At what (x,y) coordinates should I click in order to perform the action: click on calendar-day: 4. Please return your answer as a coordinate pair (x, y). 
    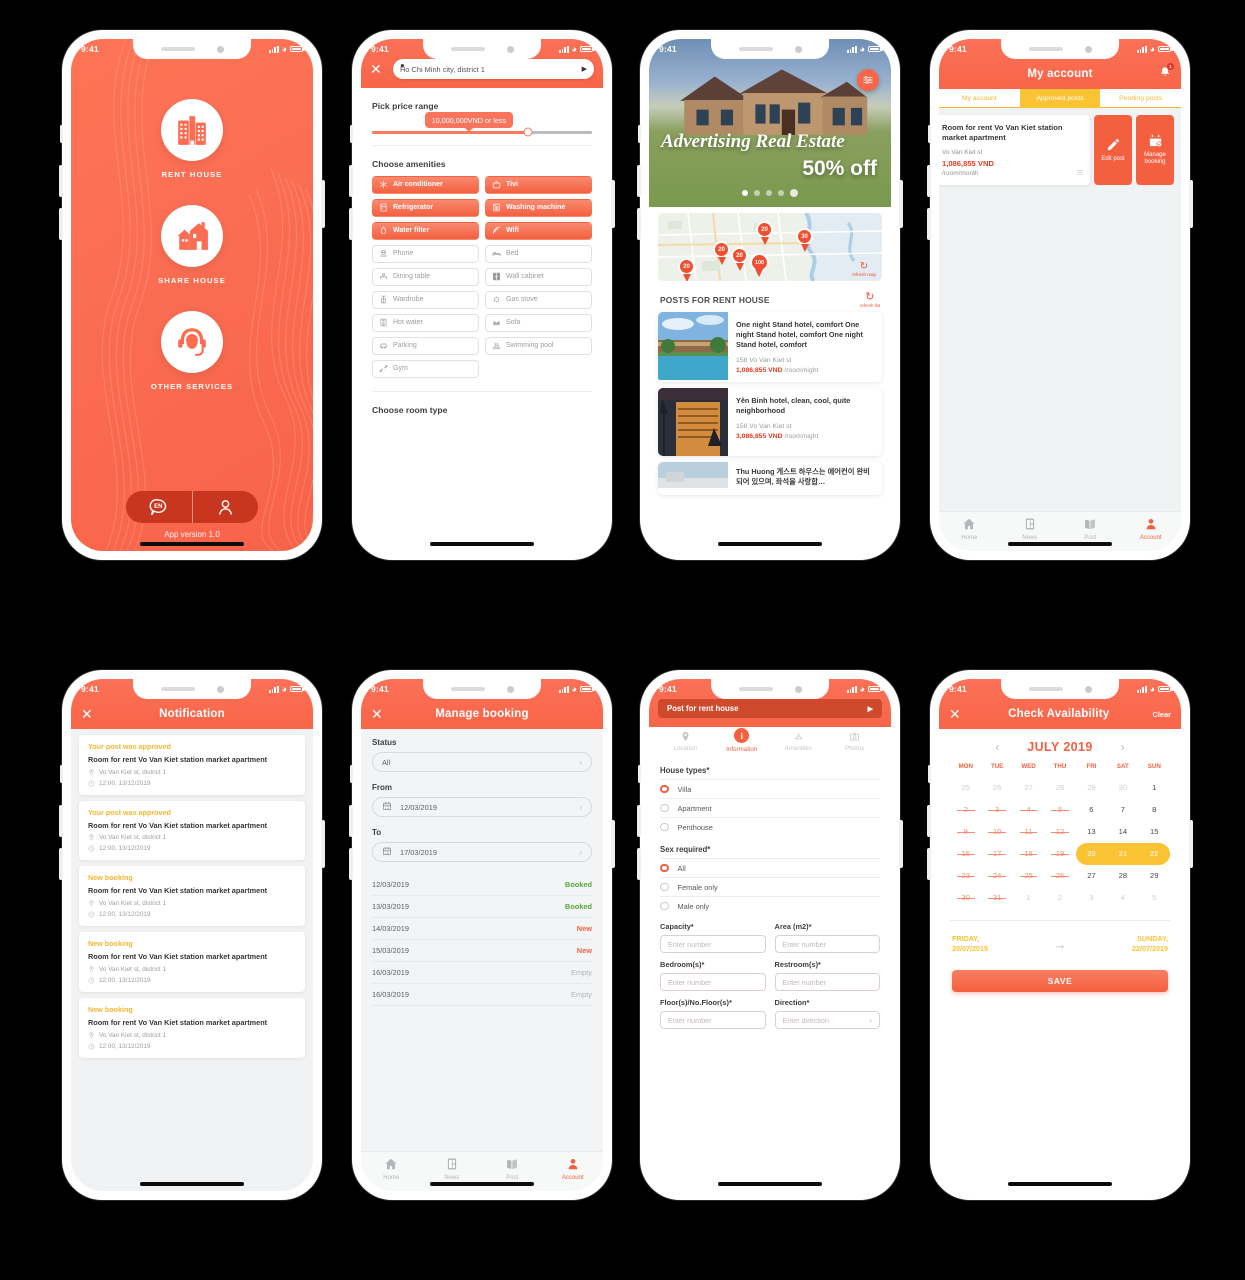
    Looking at the image, I should click on (1122, 898).